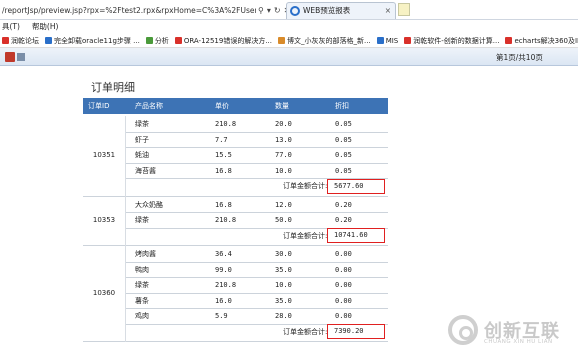 The image size is (578, 358). What do you see at coordinates (145, 170) in the screenshot?
I see `product-name-cell: 海苔酱` at bounding box center [145, 170].